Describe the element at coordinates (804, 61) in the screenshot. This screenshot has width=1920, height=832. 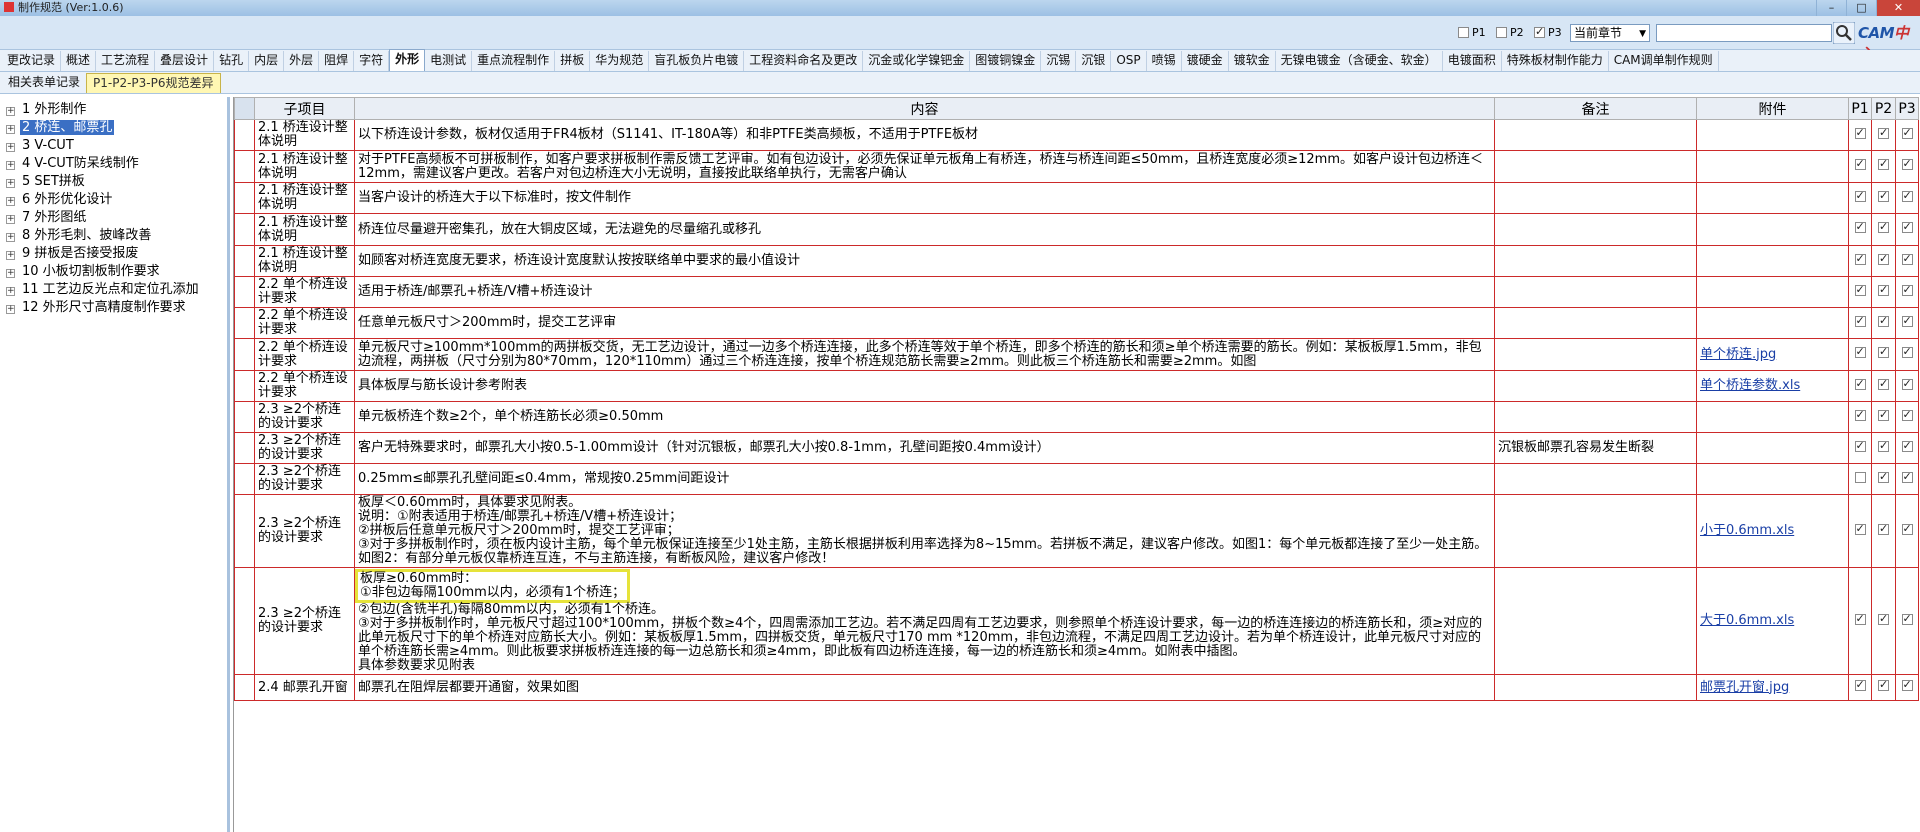
I see `tab-item: 工程资料命名及更改` at that location.